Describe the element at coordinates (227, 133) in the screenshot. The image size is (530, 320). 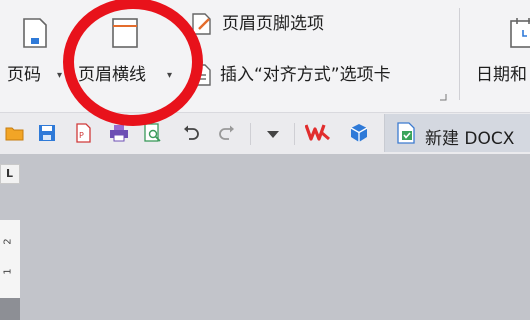
I see `redo-icon` at that location.